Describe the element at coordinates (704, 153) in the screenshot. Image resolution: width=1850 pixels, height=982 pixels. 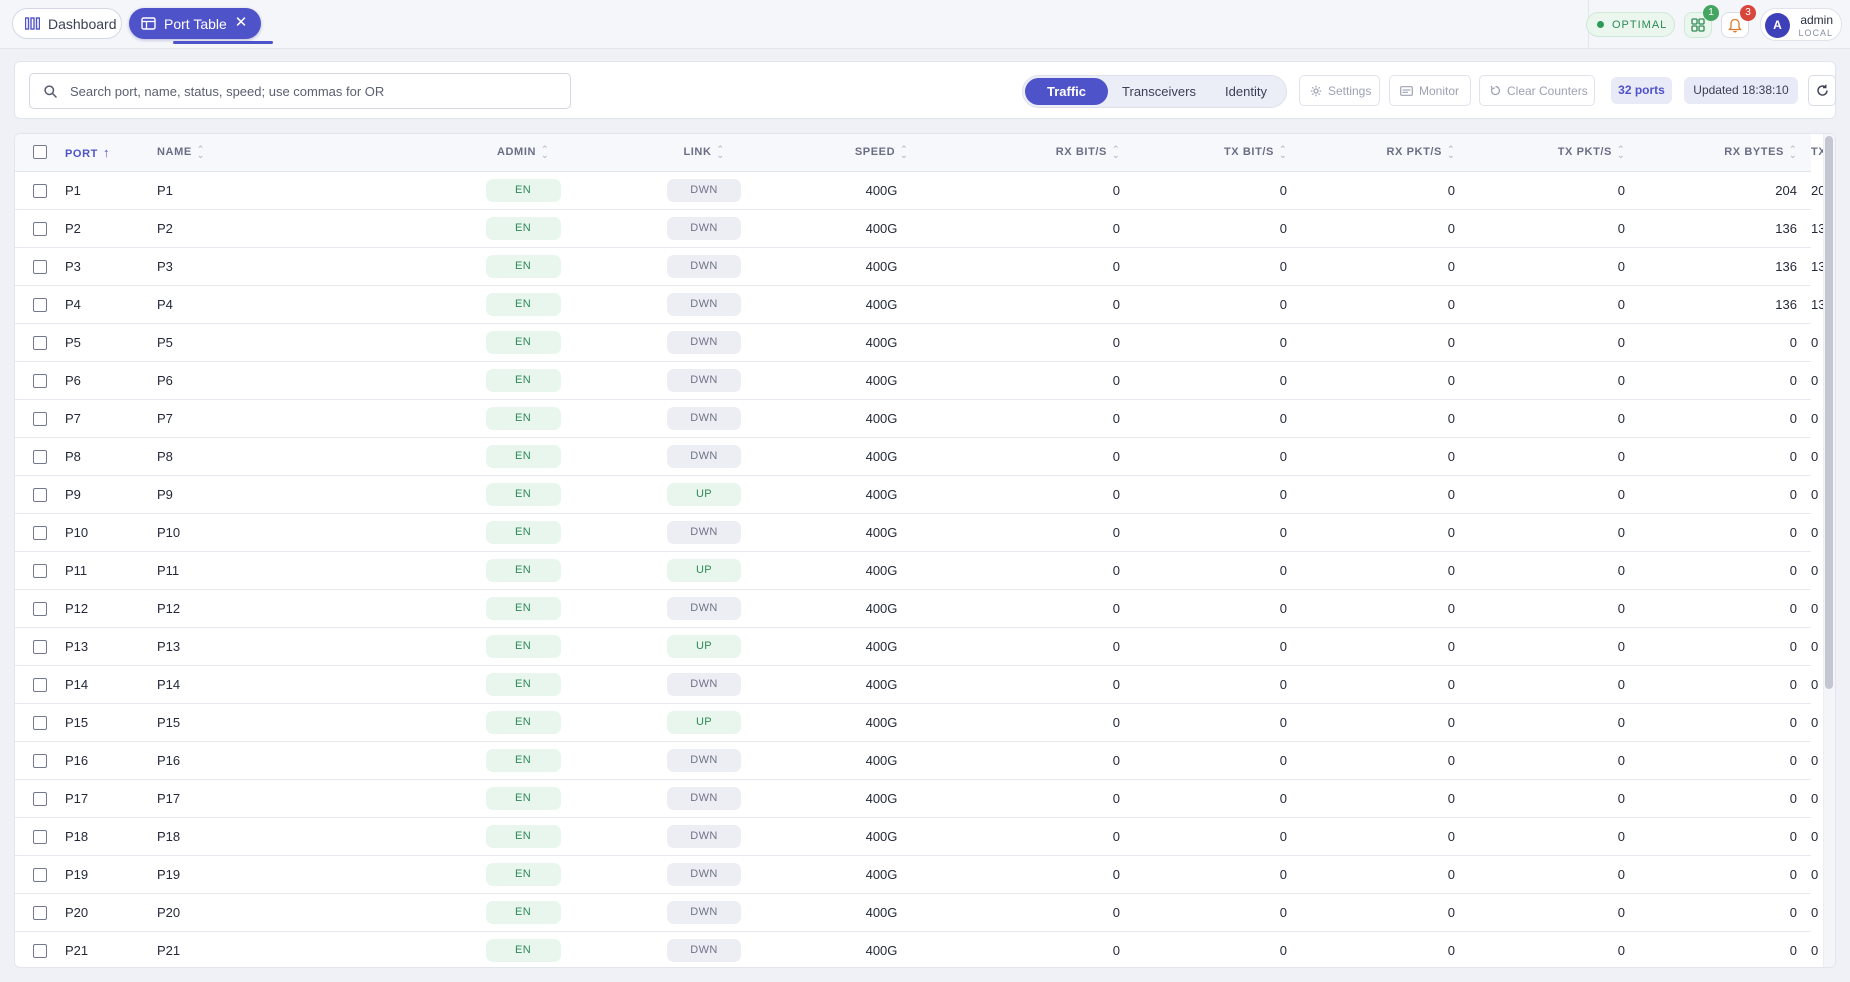
I see `column-header-link: LINK ⌃ ⌄` at that location.